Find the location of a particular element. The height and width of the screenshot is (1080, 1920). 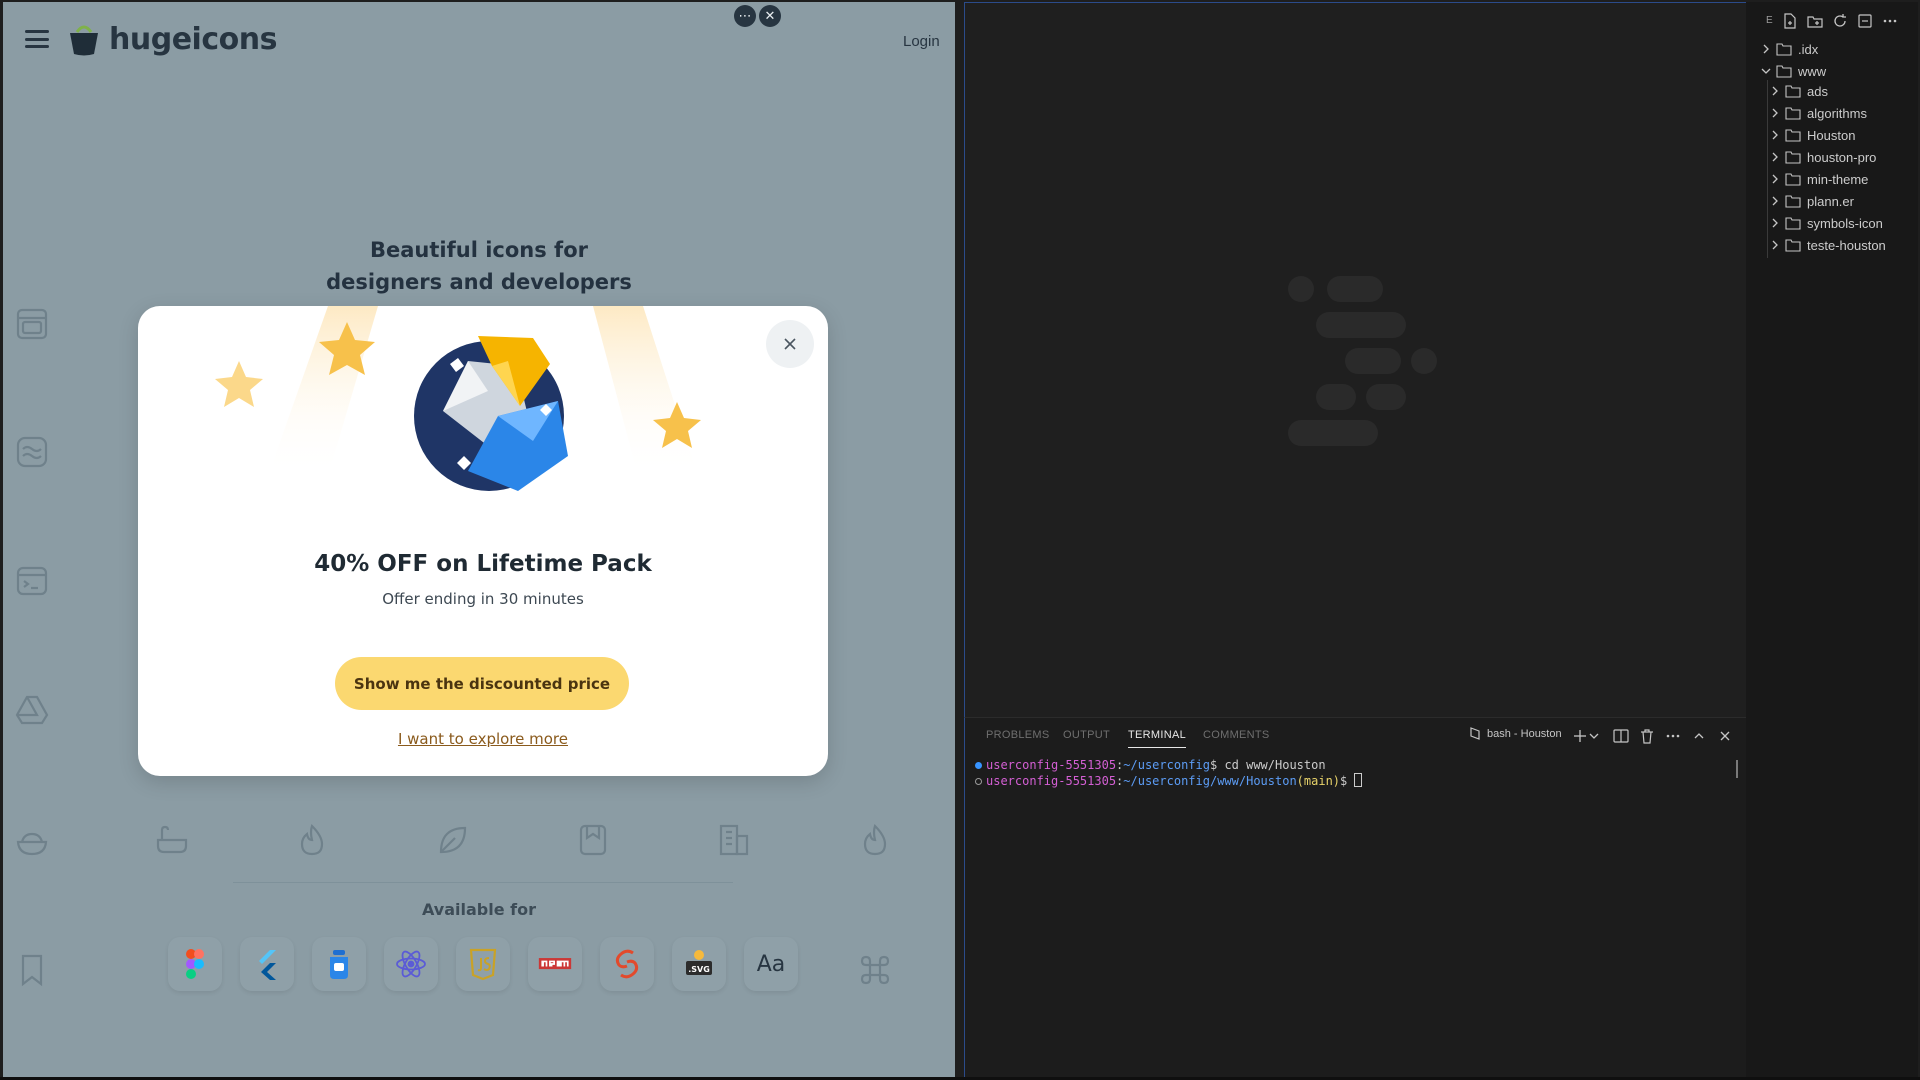

tree-item-label: algorithms is located at coordinates (1837, 113).